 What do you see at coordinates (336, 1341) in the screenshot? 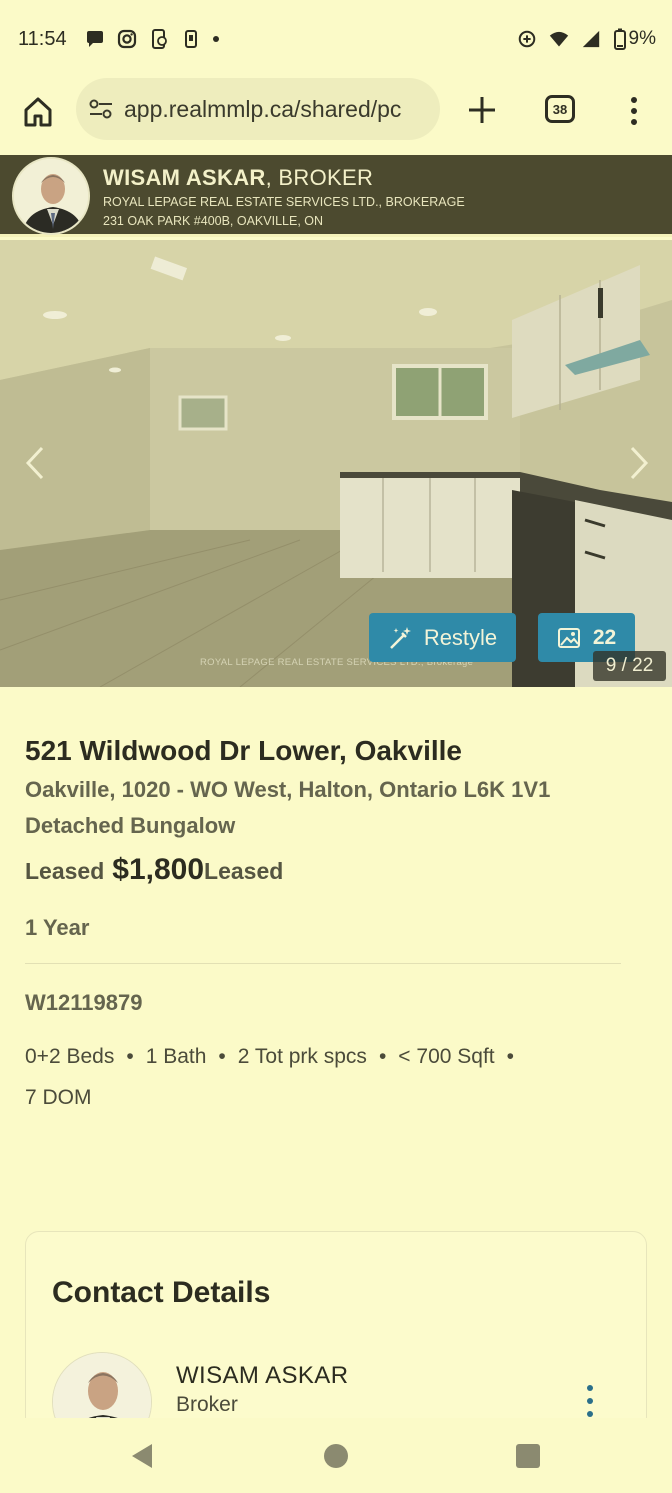
I see `contact-card: Contact Details WISAM ASKAR Broker` at bounding box center [336, 1341].